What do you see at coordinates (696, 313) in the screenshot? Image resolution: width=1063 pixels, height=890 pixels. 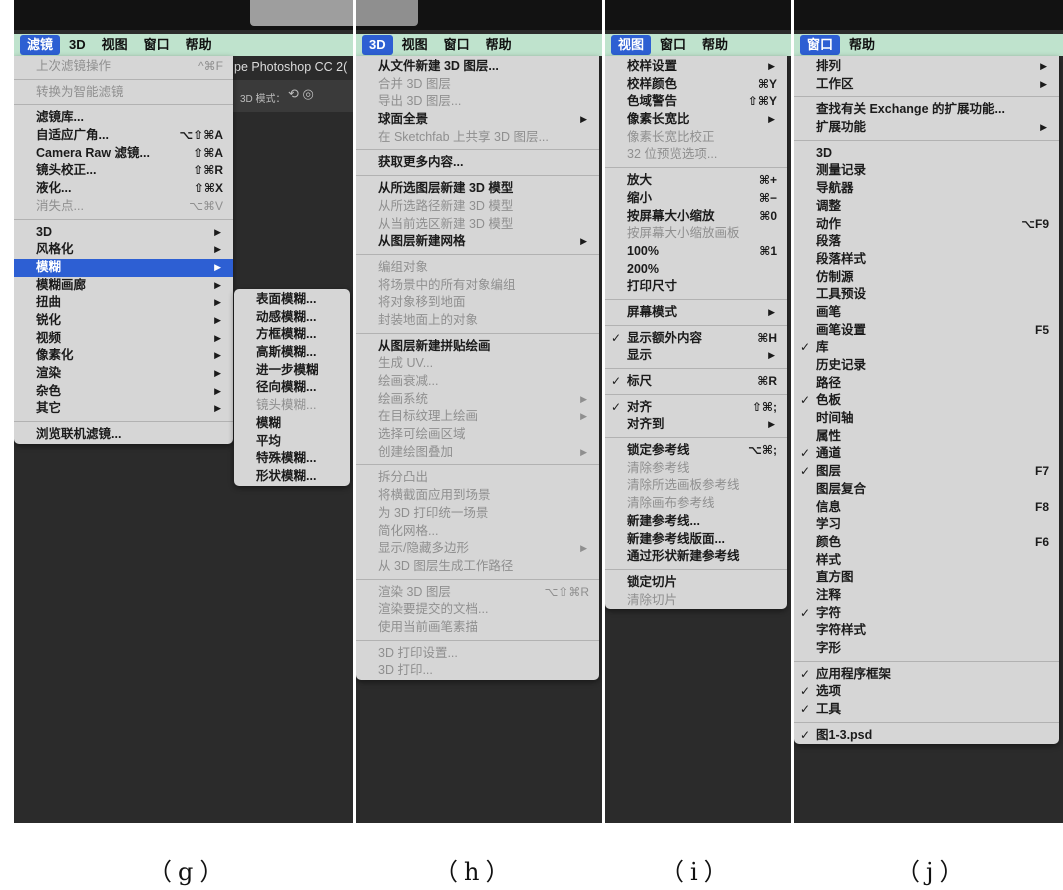 I see `menu-item: 屏幕模式 ▶` at bounding box center [696, 313].